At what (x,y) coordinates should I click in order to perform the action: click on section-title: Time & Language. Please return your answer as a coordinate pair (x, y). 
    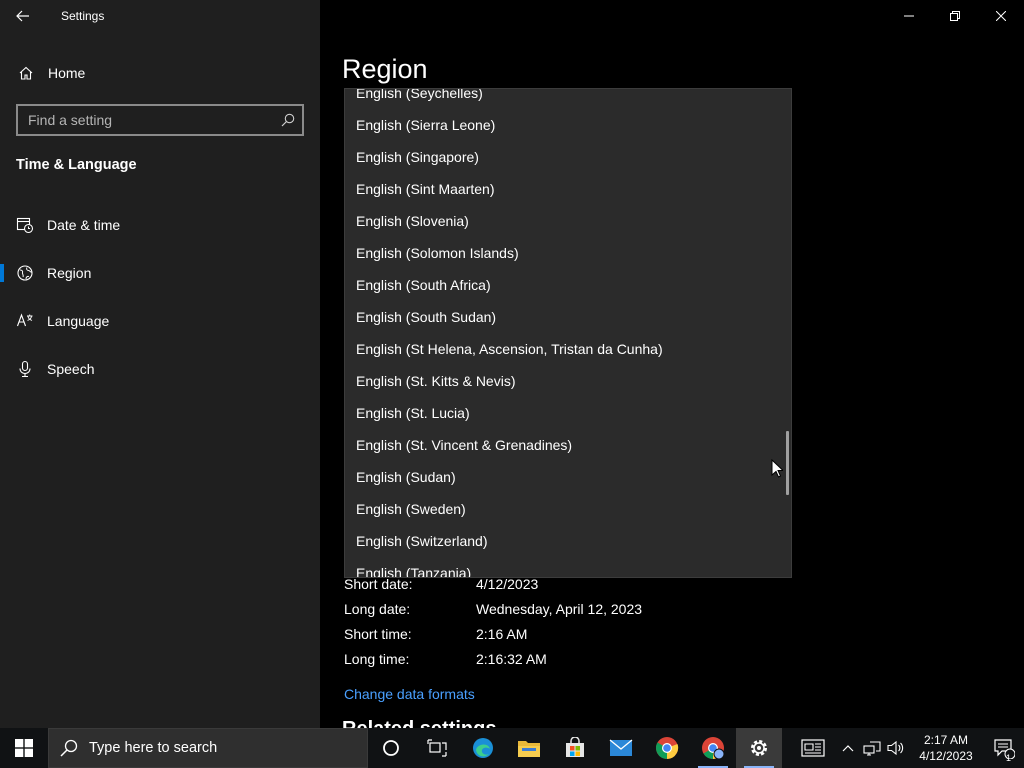
    Looking at the image, I should click on (76, 165).